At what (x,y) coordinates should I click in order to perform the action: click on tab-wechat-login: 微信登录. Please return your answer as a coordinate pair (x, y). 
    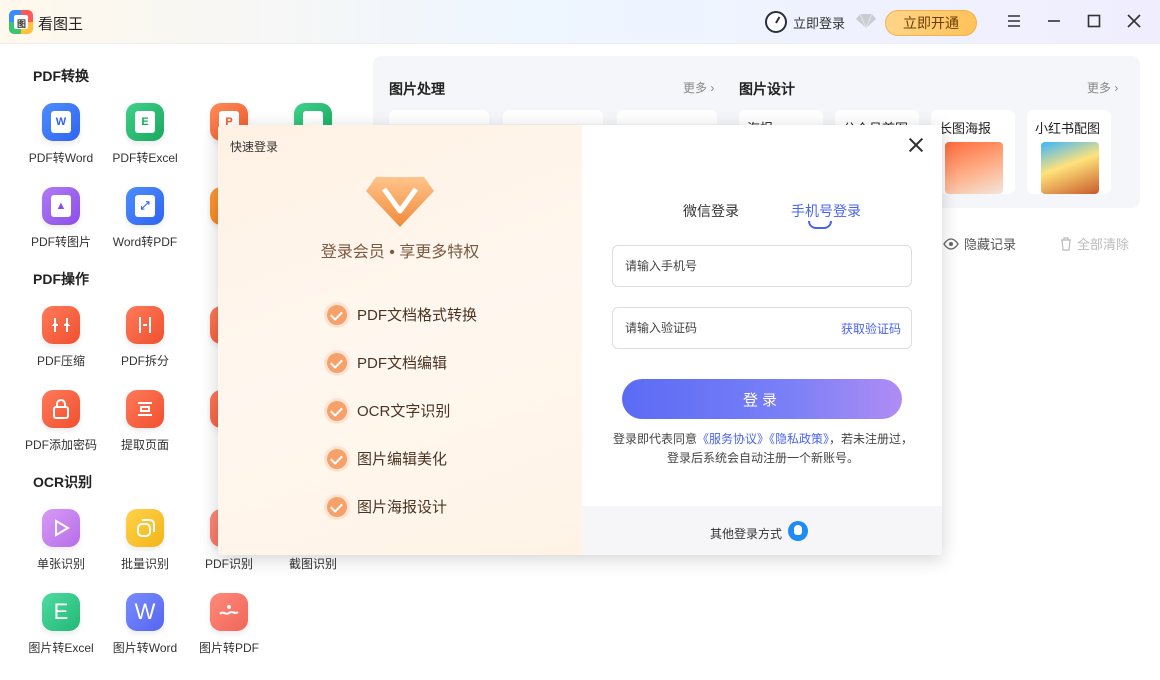
    Looking at the image, I should click on (711, 211).